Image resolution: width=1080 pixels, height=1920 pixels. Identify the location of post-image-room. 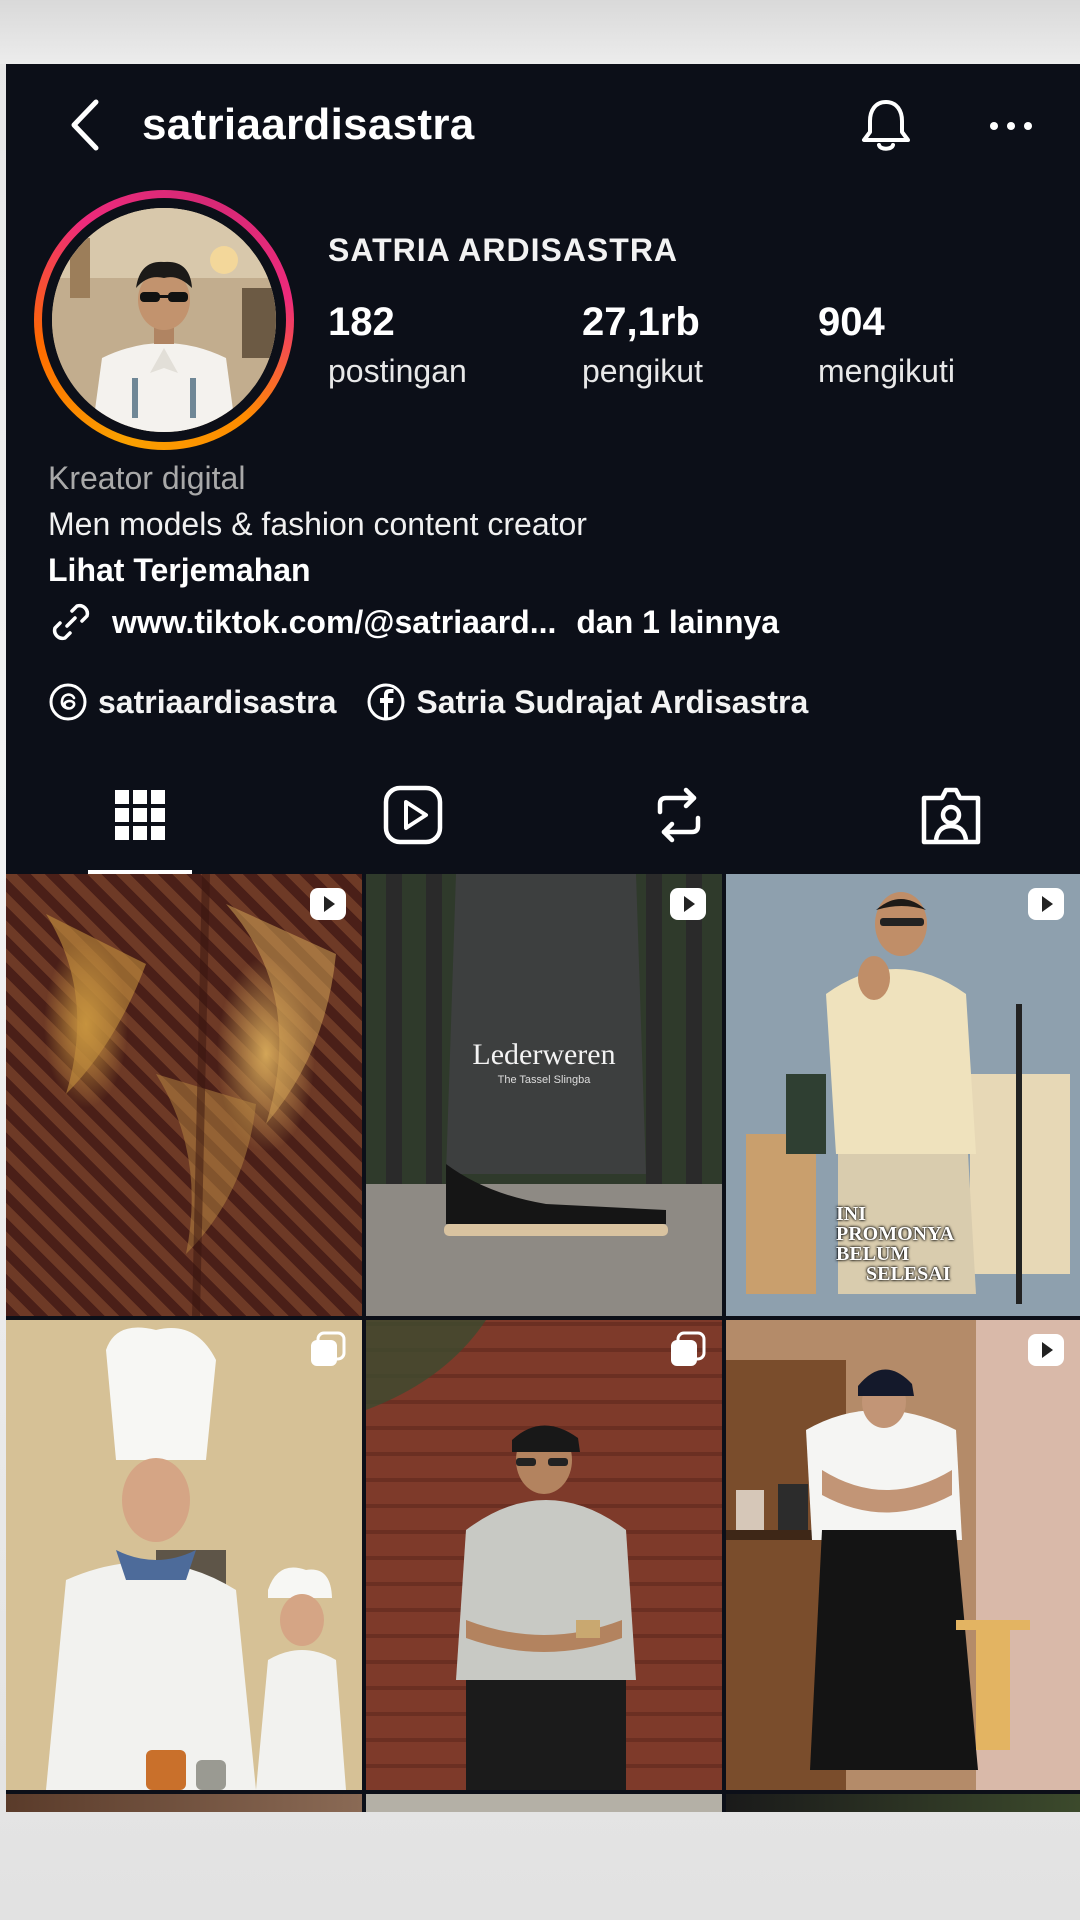
(903, 1555).